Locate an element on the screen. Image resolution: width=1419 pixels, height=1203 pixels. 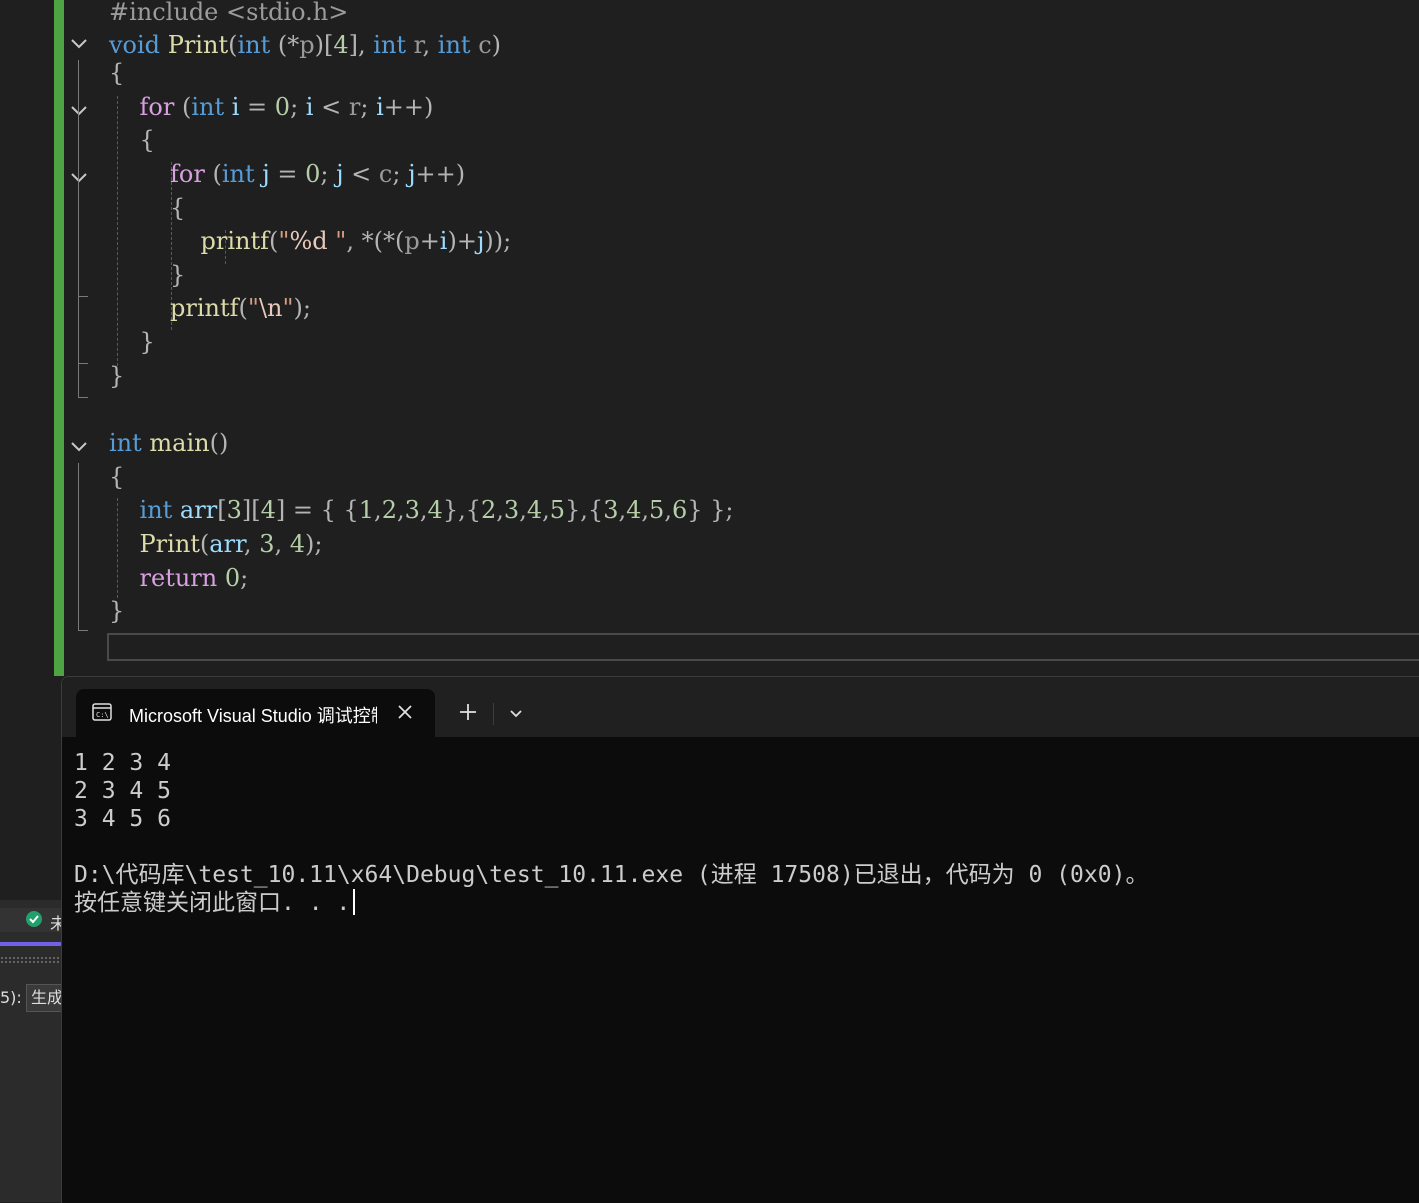
code-token: j is located at coordinates (412, 174).